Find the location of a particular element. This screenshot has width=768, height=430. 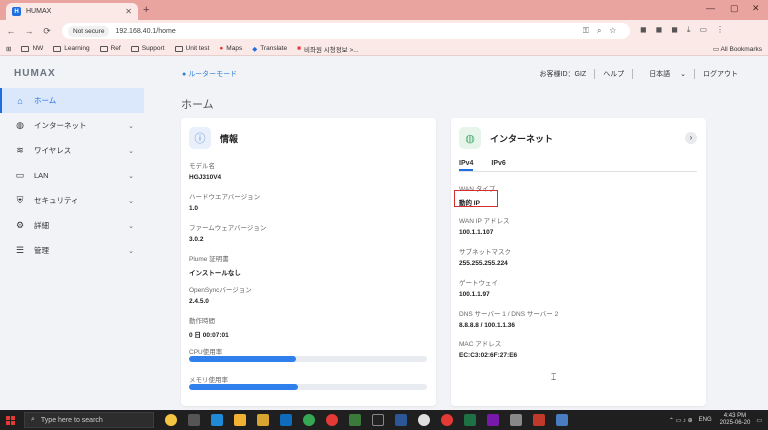

sidebar-item-home: ⌂ ホーム is located at coordinates (72, 100).